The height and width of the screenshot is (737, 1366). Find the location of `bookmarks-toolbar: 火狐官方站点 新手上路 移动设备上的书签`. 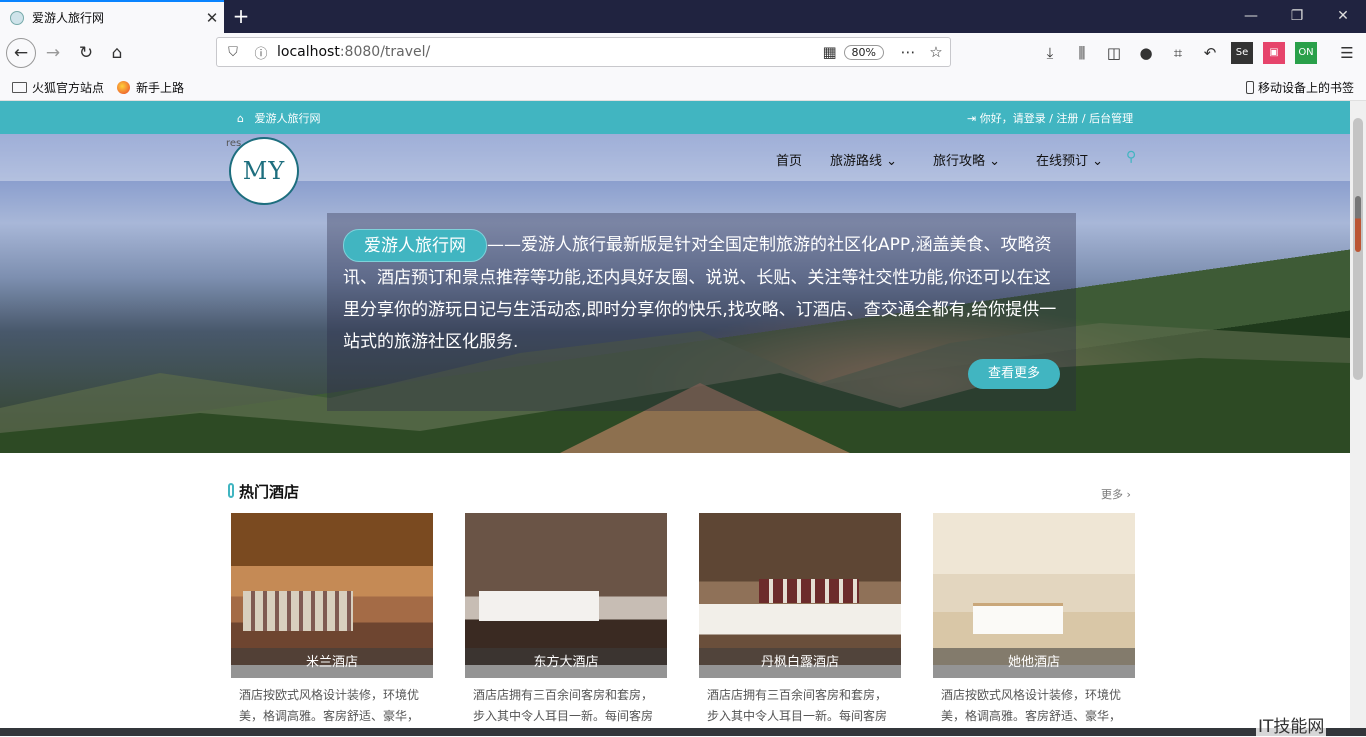

bookmarks-toolbar: 火狐官方站点 新手上路 移动设备上的书签 is located at coordinates (683, 87).